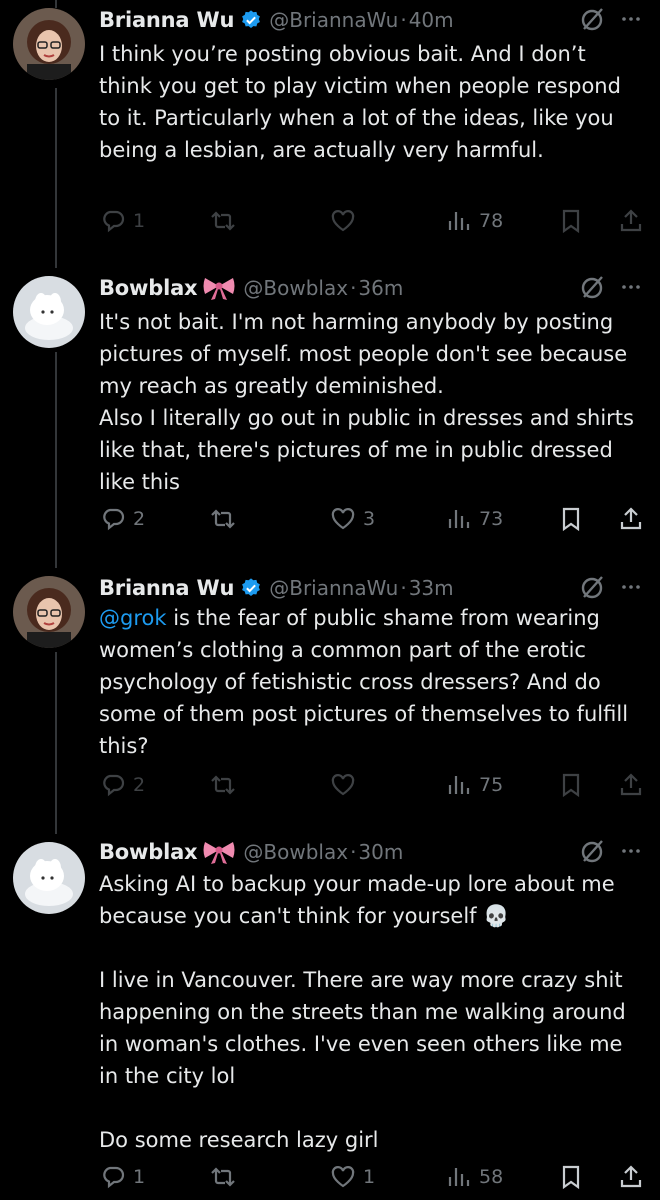 Image resolution: width=660 pixels, height=1200 pixels. What do you see at coordinates (431, 588) in the screenshot?
I see `timestamp: 33m` at bounding box center [431, 588].